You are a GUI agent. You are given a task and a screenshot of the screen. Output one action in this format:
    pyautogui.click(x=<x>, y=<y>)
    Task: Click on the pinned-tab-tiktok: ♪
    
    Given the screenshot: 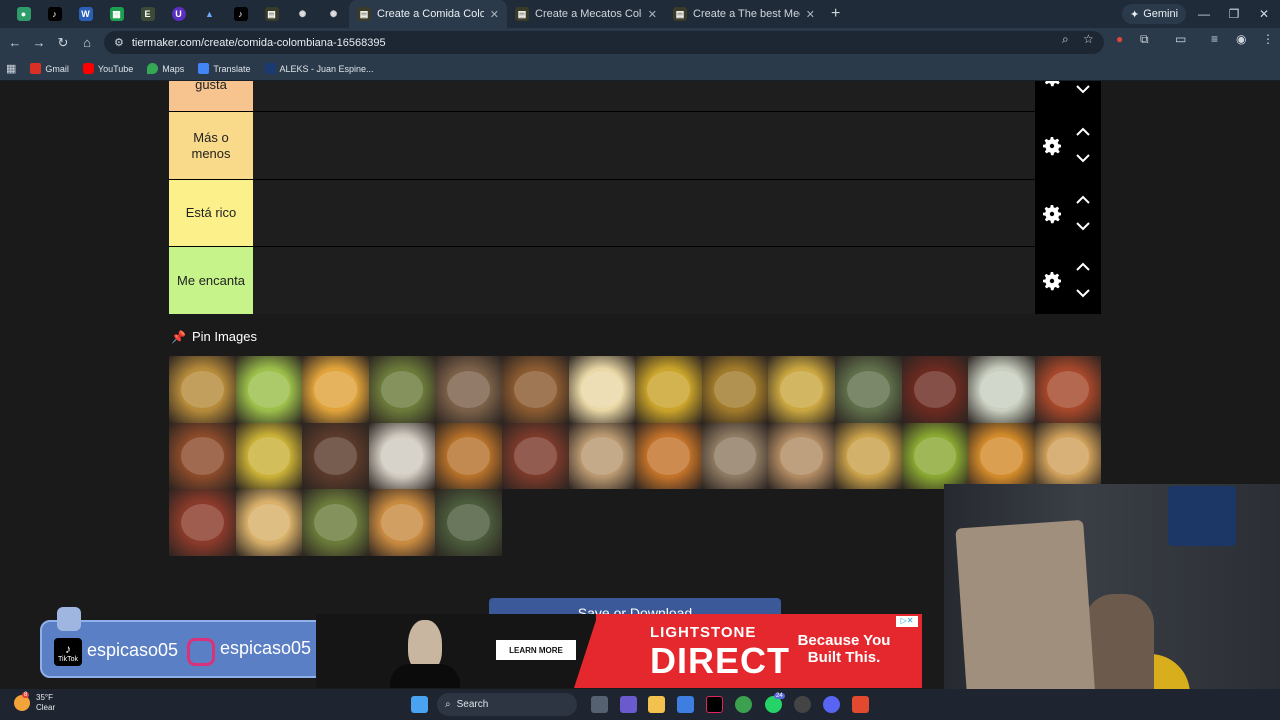 What is the action you would take?
    pyautogui.click(x=54, y=14)
    